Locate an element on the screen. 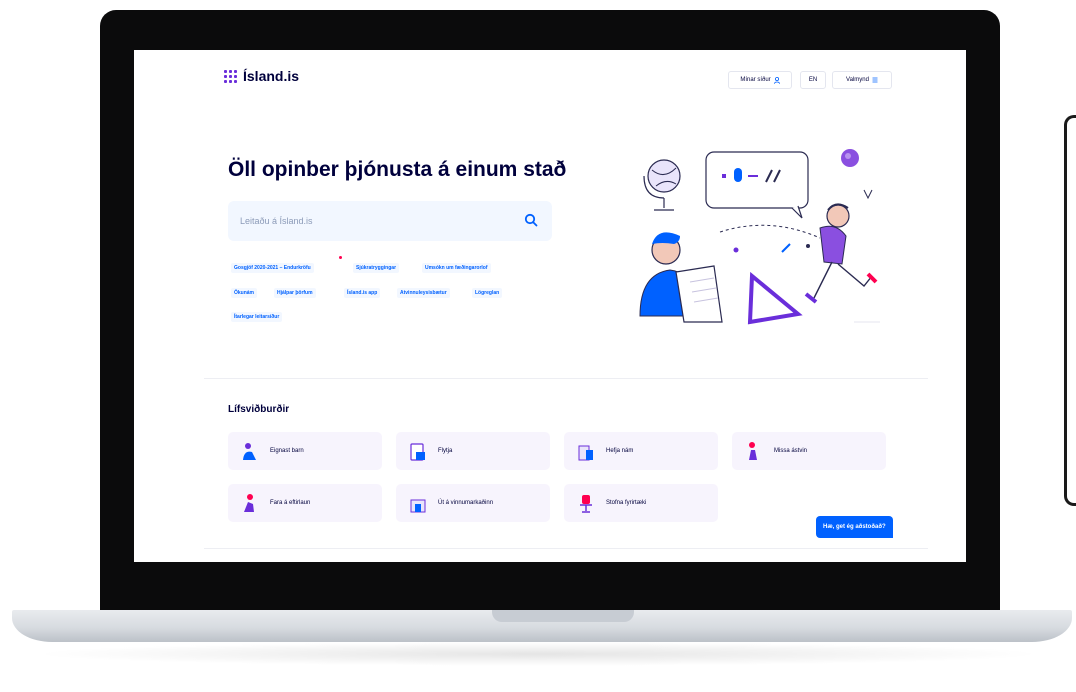 The image size is (1076, 692). life-event-card: Fara á eftirlaun is located at coordinates (305, 503).